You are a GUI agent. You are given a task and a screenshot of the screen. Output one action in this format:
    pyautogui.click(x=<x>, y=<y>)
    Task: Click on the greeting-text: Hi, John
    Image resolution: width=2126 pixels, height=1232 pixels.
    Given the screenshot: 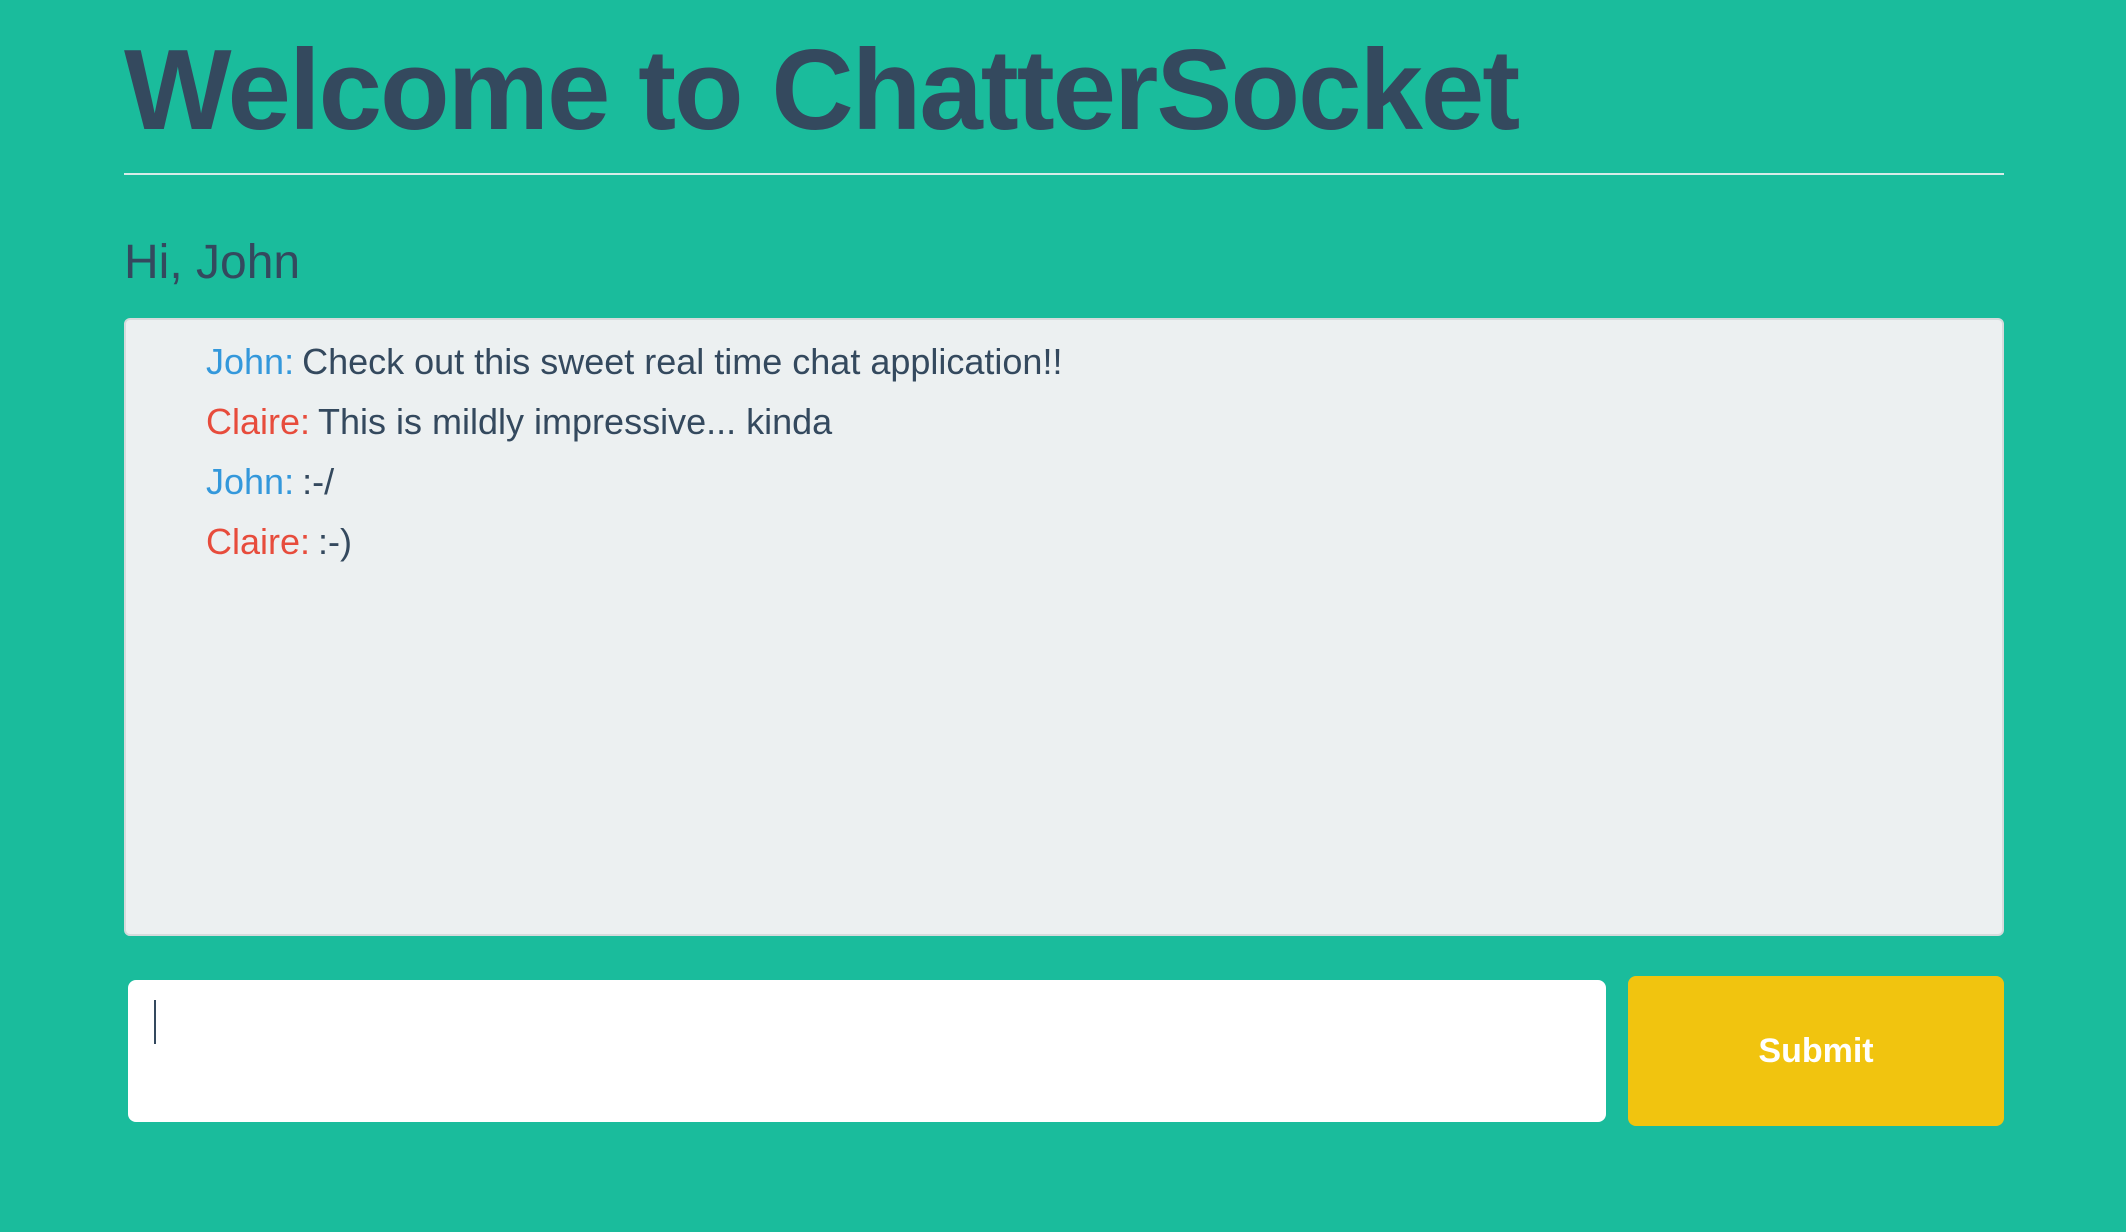 What is the action you would take?
    pyautogui.click(x=212, y=262)
    